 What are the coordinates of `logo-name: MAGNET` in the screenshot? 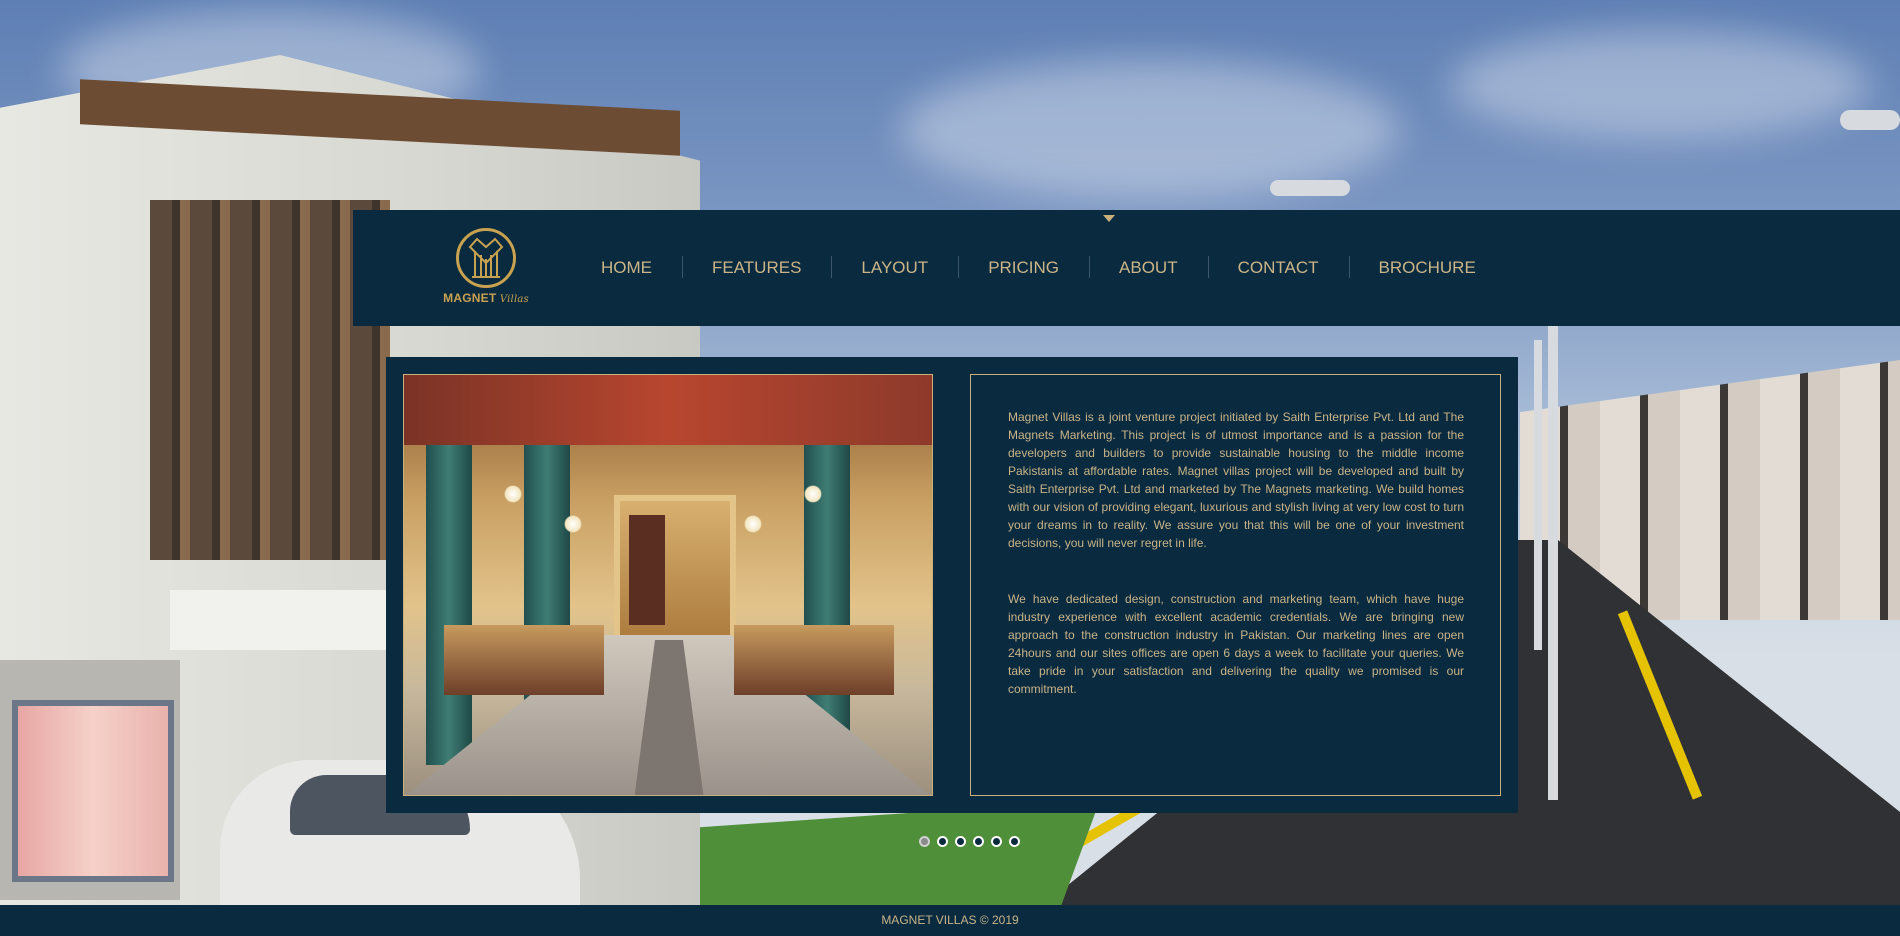 It's located at (470, 298).